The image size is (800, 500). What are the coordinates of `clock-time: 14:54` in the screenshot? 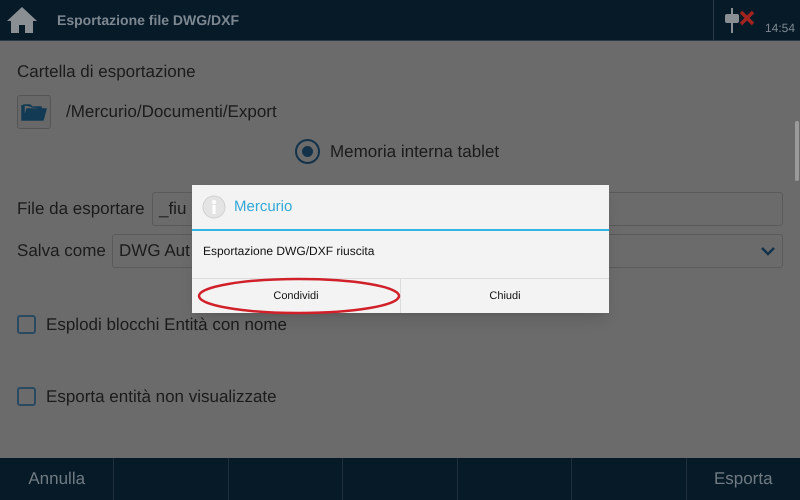 It's located at (779, 28).